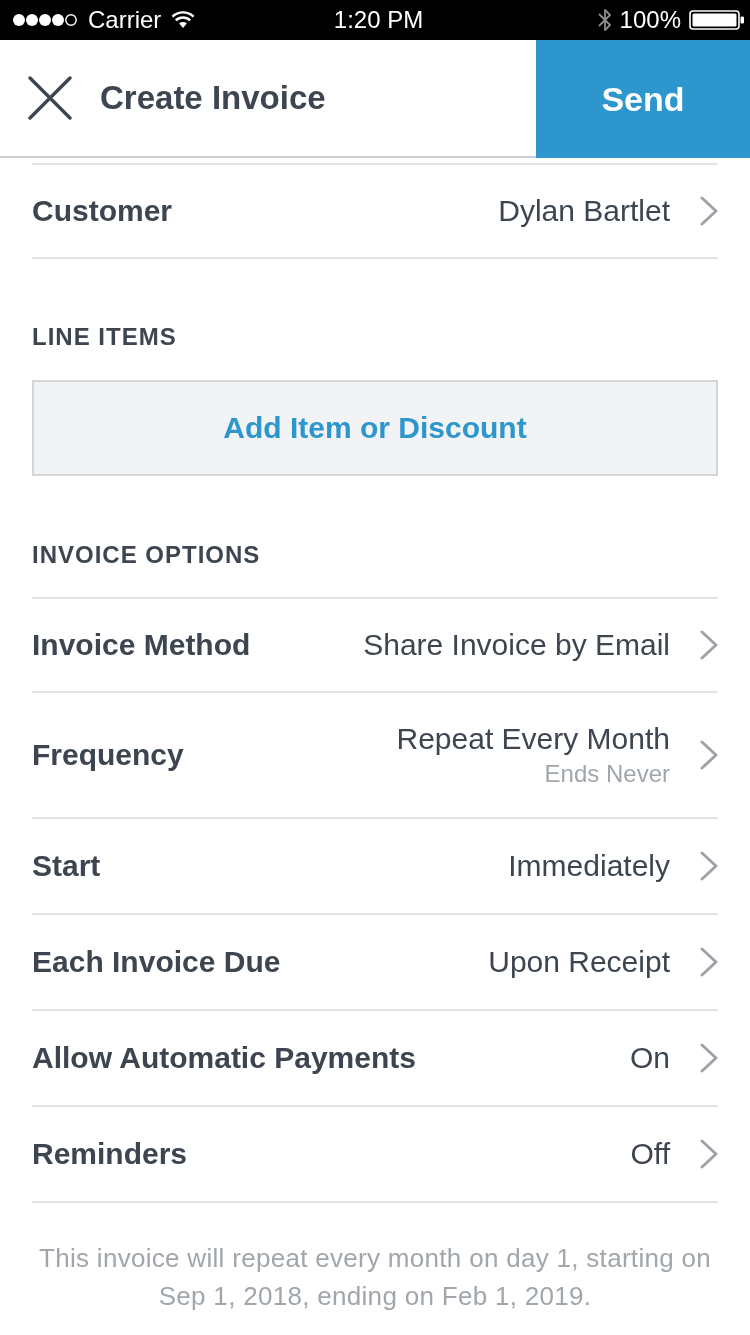 The height and width of the screenshot is (1335, 750). I want to click on signal-dots-icon, so click(45, 20).